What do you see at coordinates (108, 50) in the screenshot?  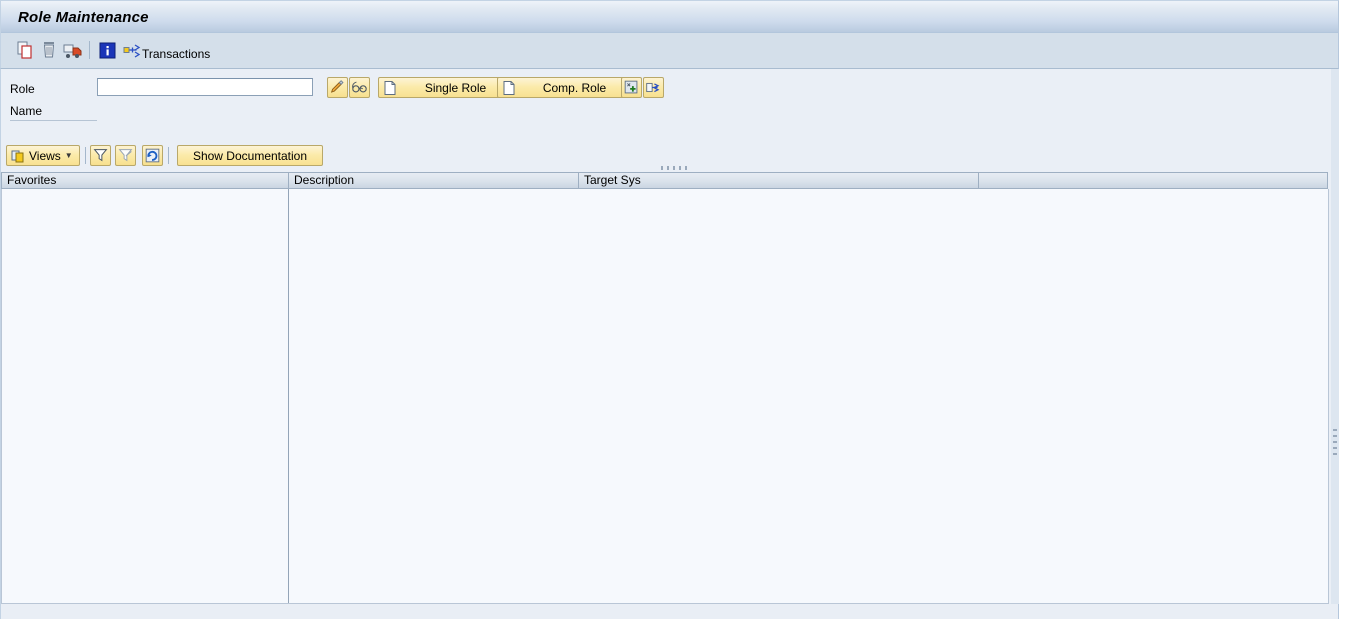 I see `info-icon` at bounding box center [108, 50].